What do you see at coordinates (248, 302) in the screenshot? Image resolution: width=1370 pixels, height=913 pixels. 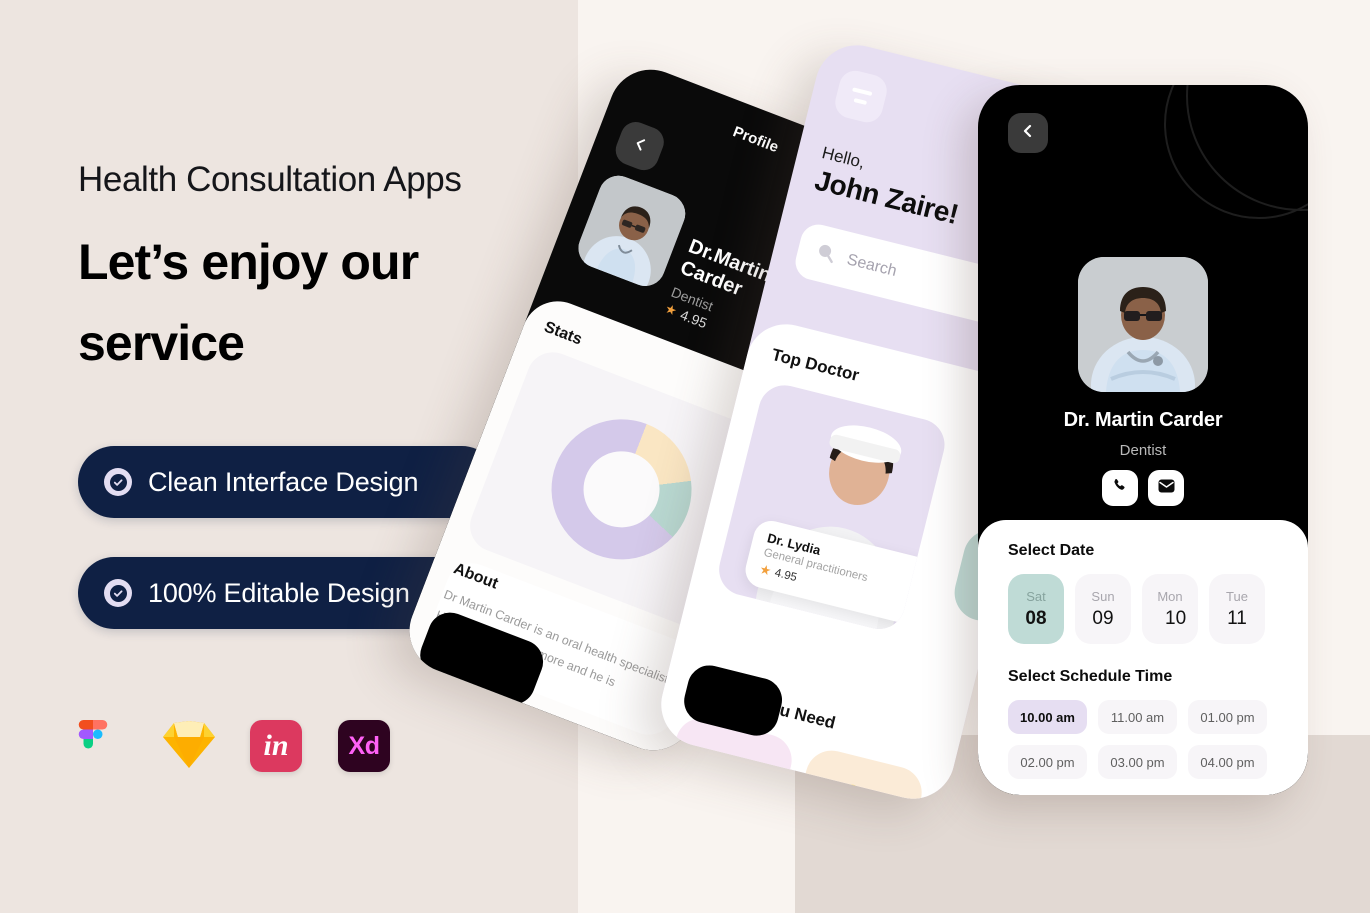 I see `page-title: Let’s enjoy our service` at bounding box center [248, 302].